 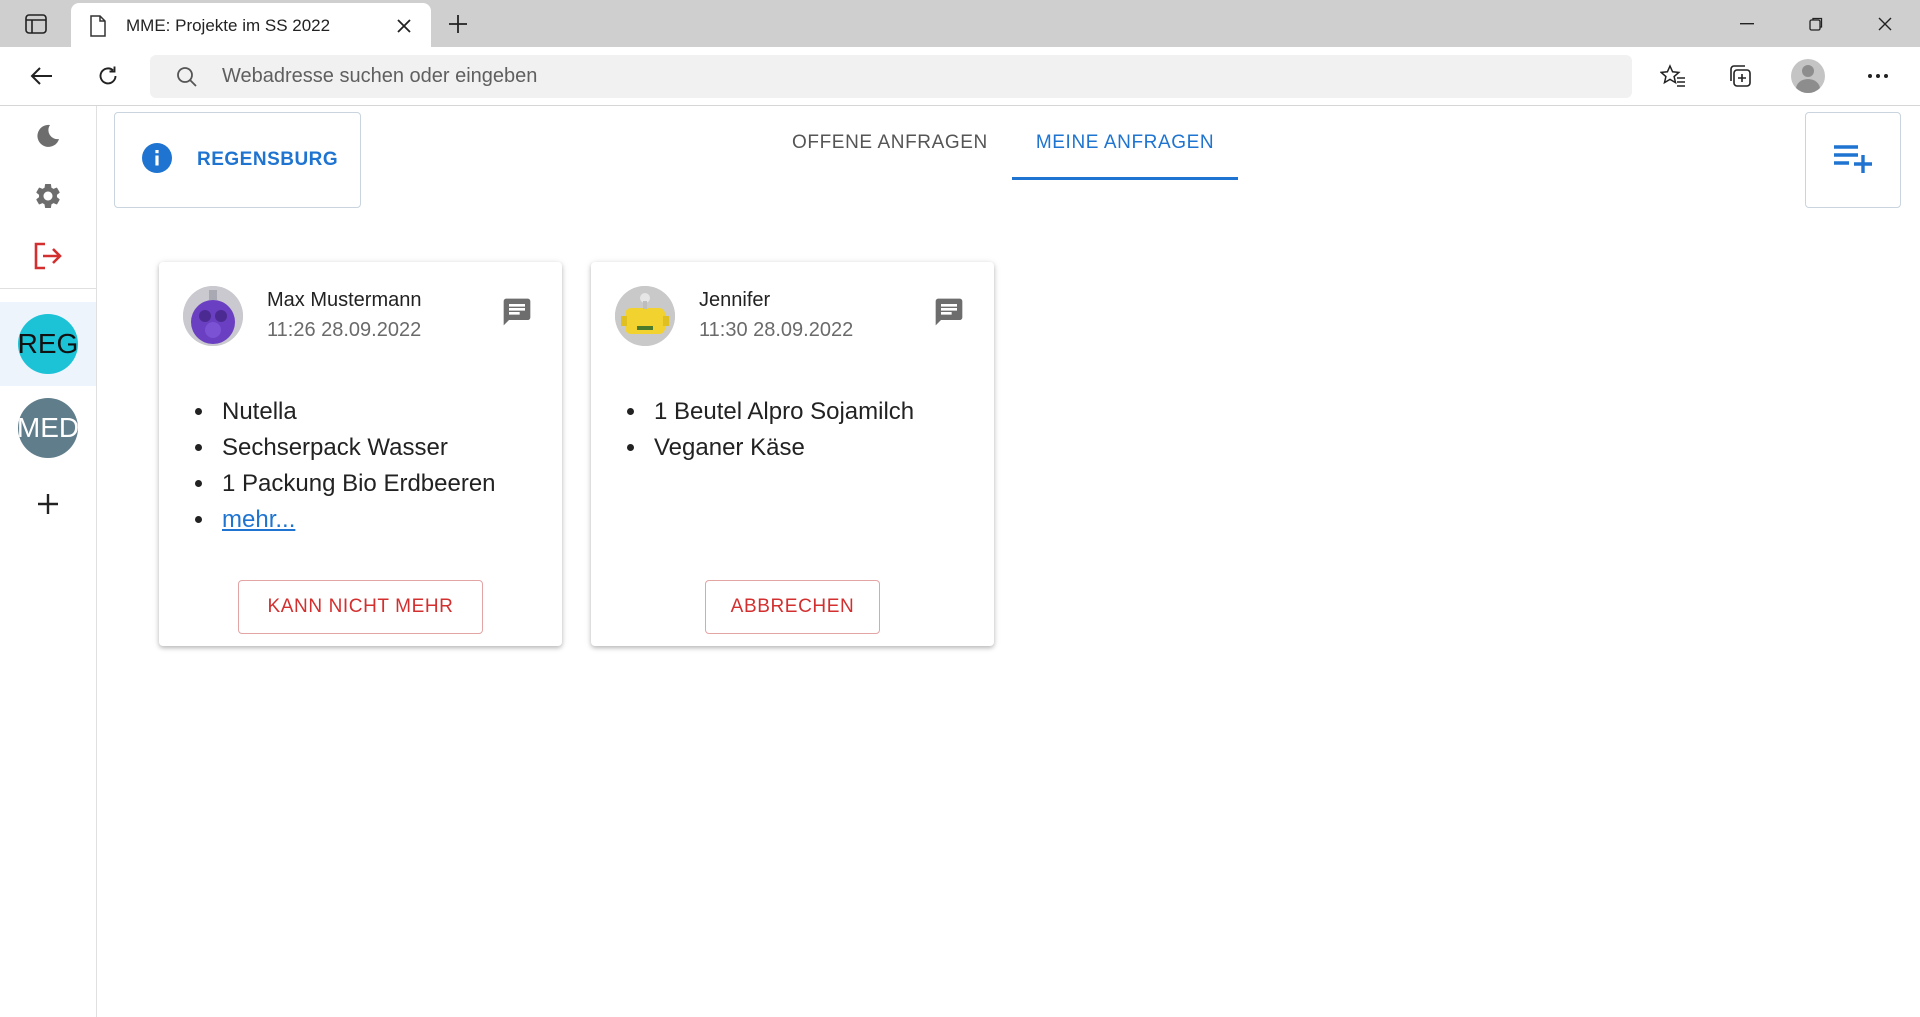 I want to click on request-time: 11:26 28.09.2022, so click(x=344, y=330).